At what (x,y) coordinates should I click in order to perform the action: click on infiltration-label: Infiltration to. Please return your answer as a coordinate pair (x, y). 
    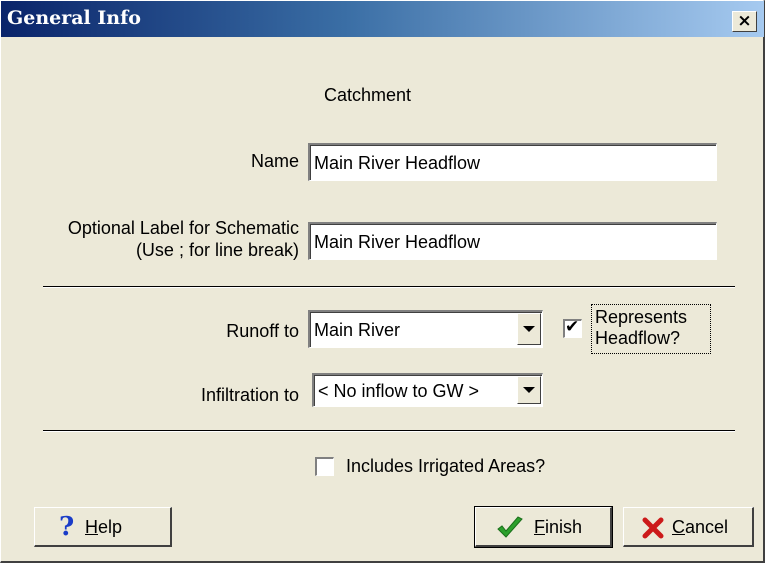
    Looking at the image, I should click on (249, 395).